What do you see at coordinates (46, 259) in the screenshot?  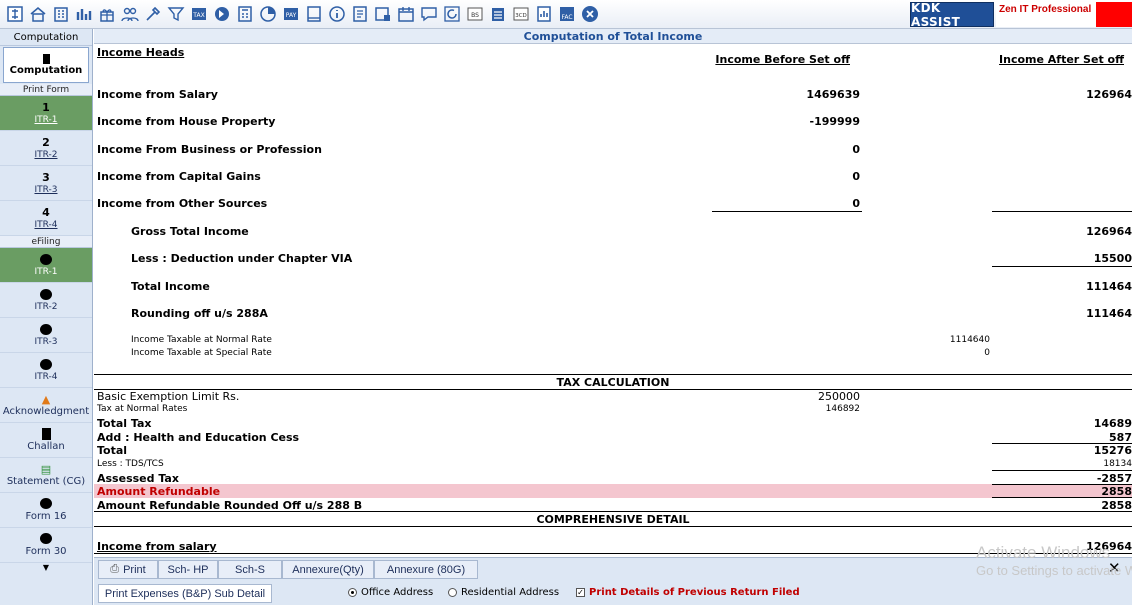 I see `efile-itr1-icon` at bounding box center [46, 259].